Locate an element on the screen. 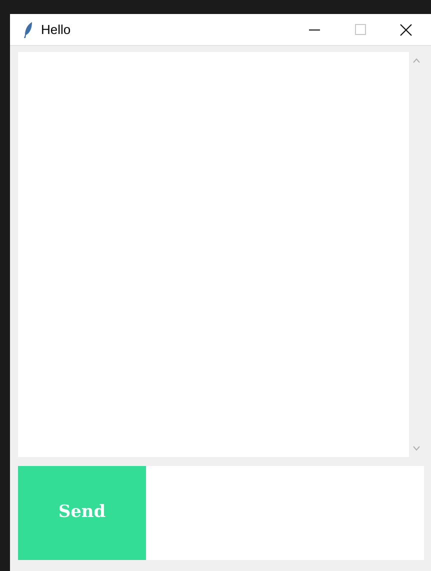 This screenshot has height=571, width=431. window-title: Hello is located at coordinates (56, 29).